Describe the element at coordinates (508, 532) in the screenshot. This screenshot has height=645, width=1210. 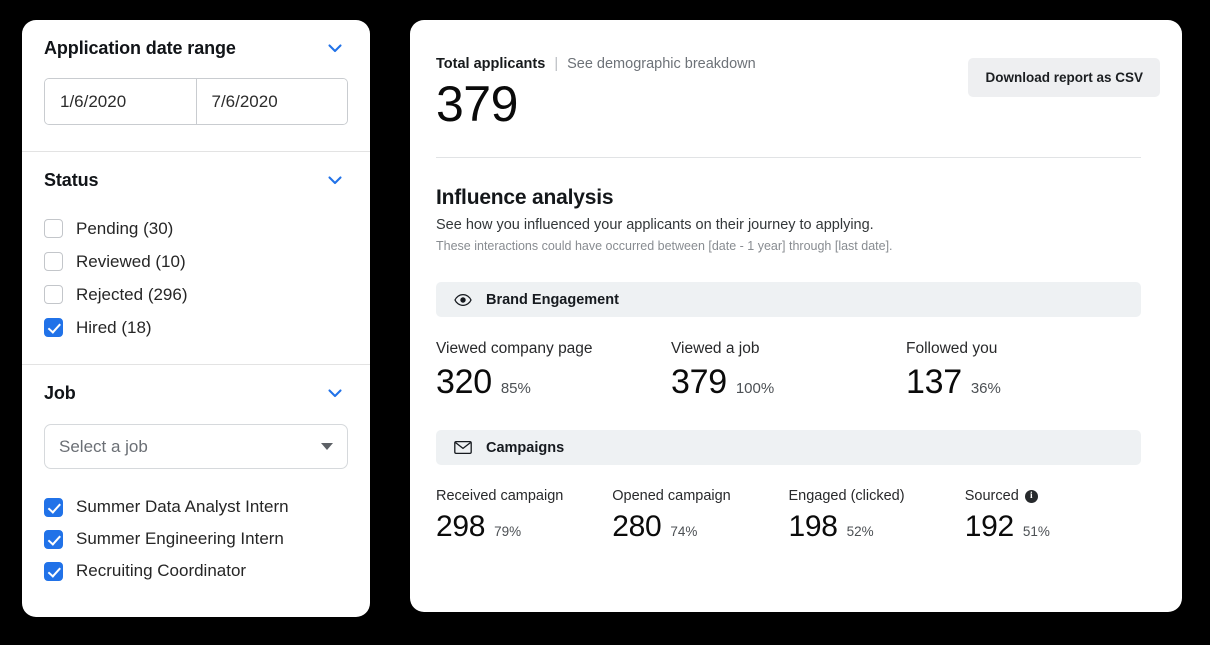
I see `stat-percent: 79%` at that location.